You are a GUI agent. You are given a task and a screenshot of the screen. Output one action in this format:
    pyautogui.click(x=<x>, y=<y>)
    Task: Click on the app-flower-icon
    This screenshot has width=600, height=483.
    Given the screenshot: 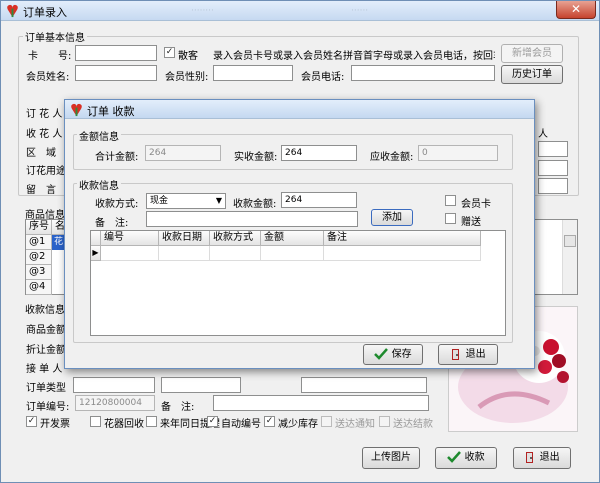 What is the action you would take?
    pyautogui.click(x=12, y=11)
    